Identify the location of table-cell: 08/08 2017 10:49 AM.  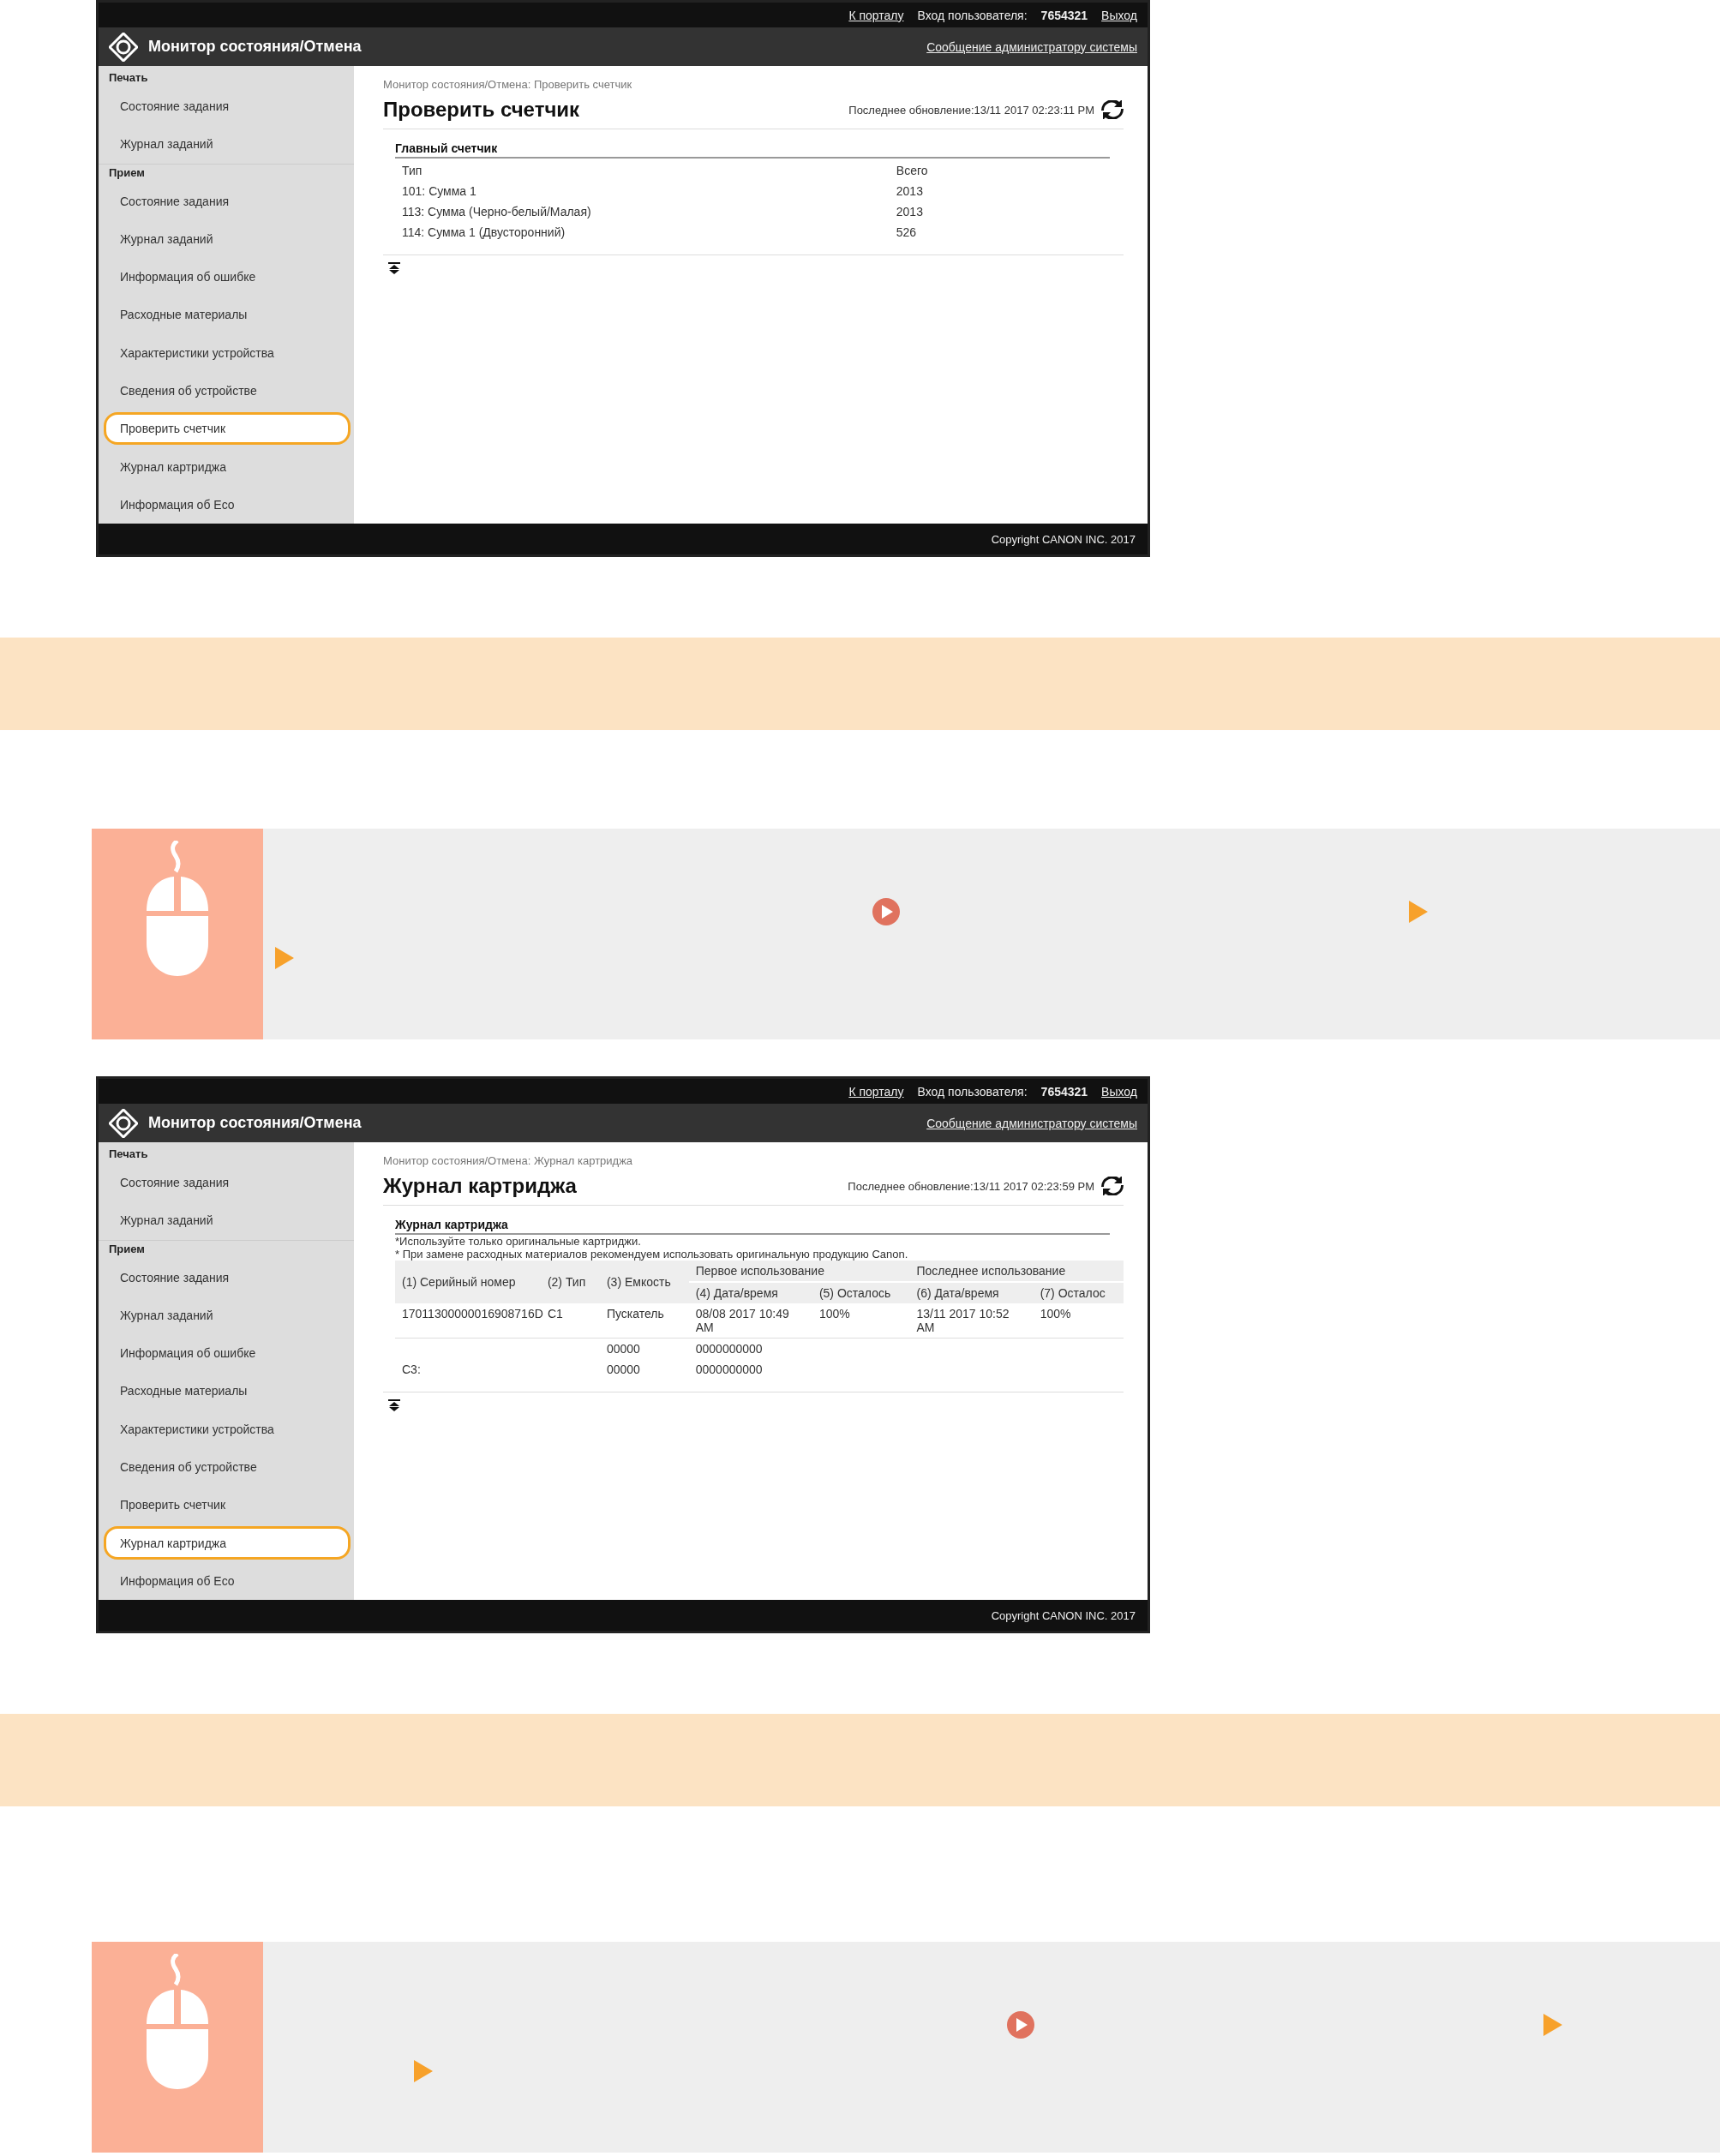
(742, 1320).